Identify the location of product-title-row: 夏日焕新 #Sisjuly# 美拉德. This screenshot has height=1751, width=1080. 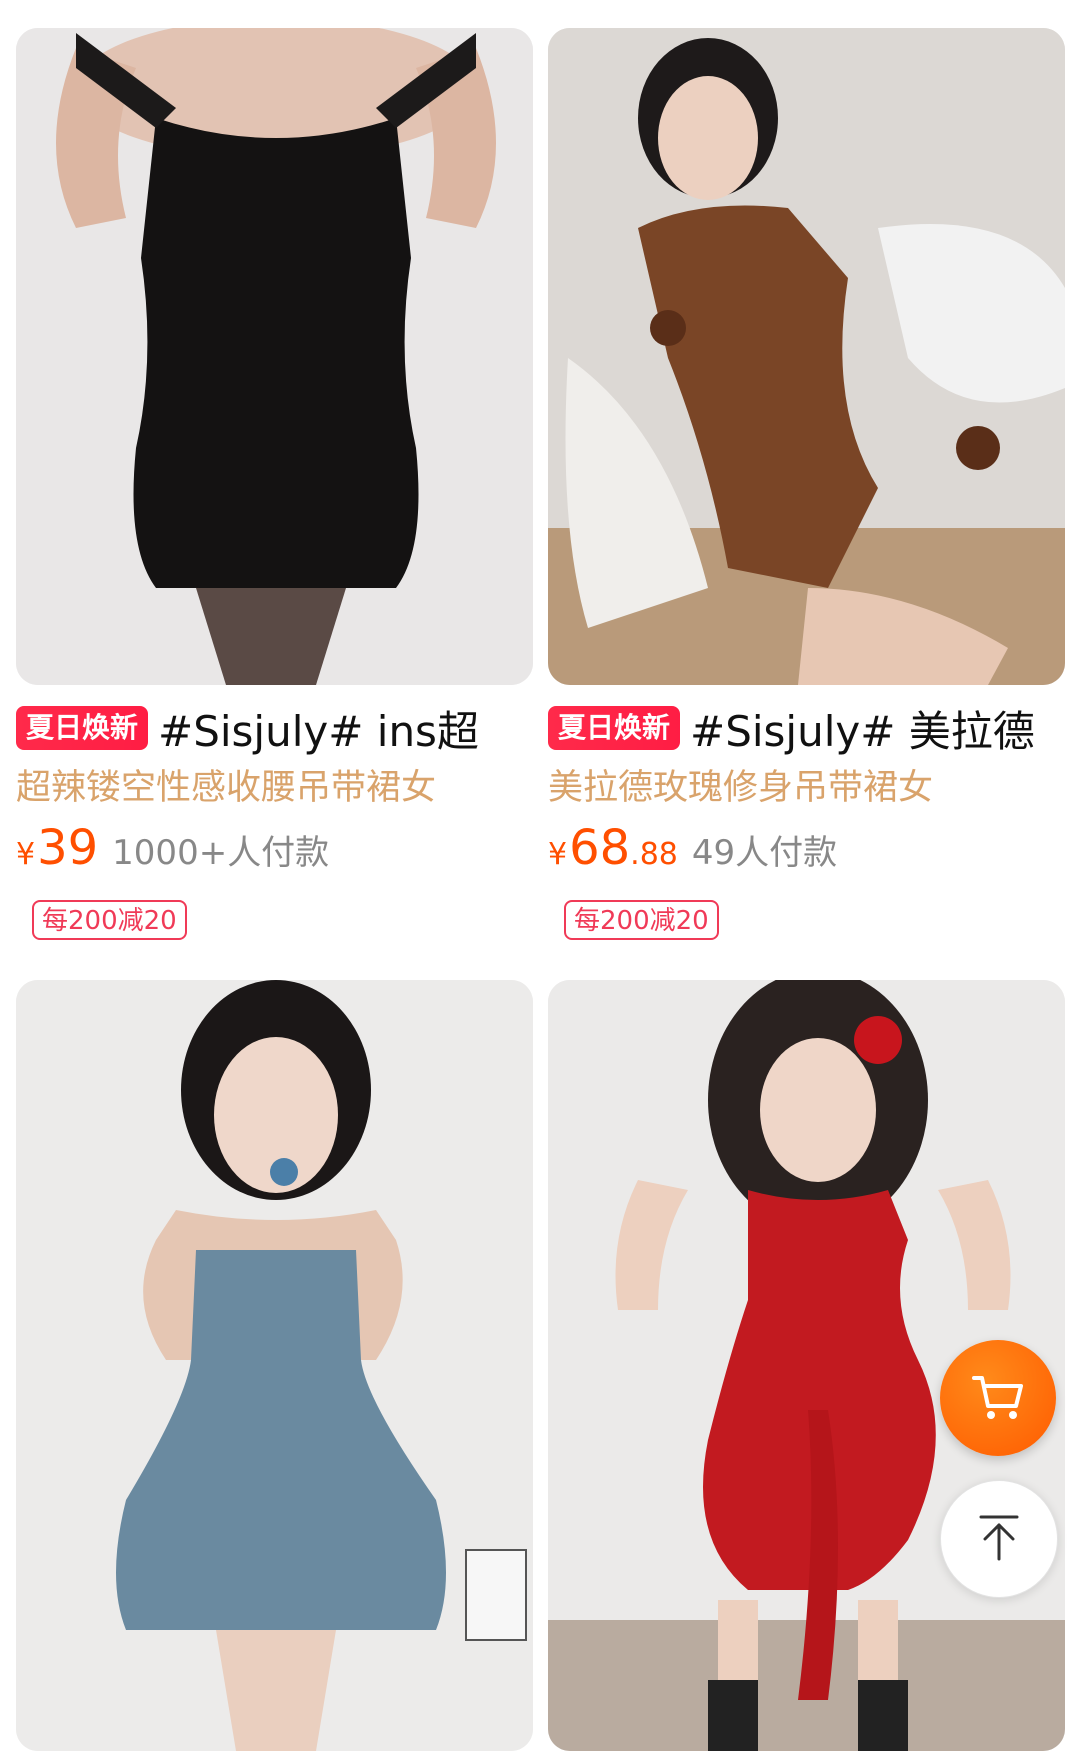
(806, 728).